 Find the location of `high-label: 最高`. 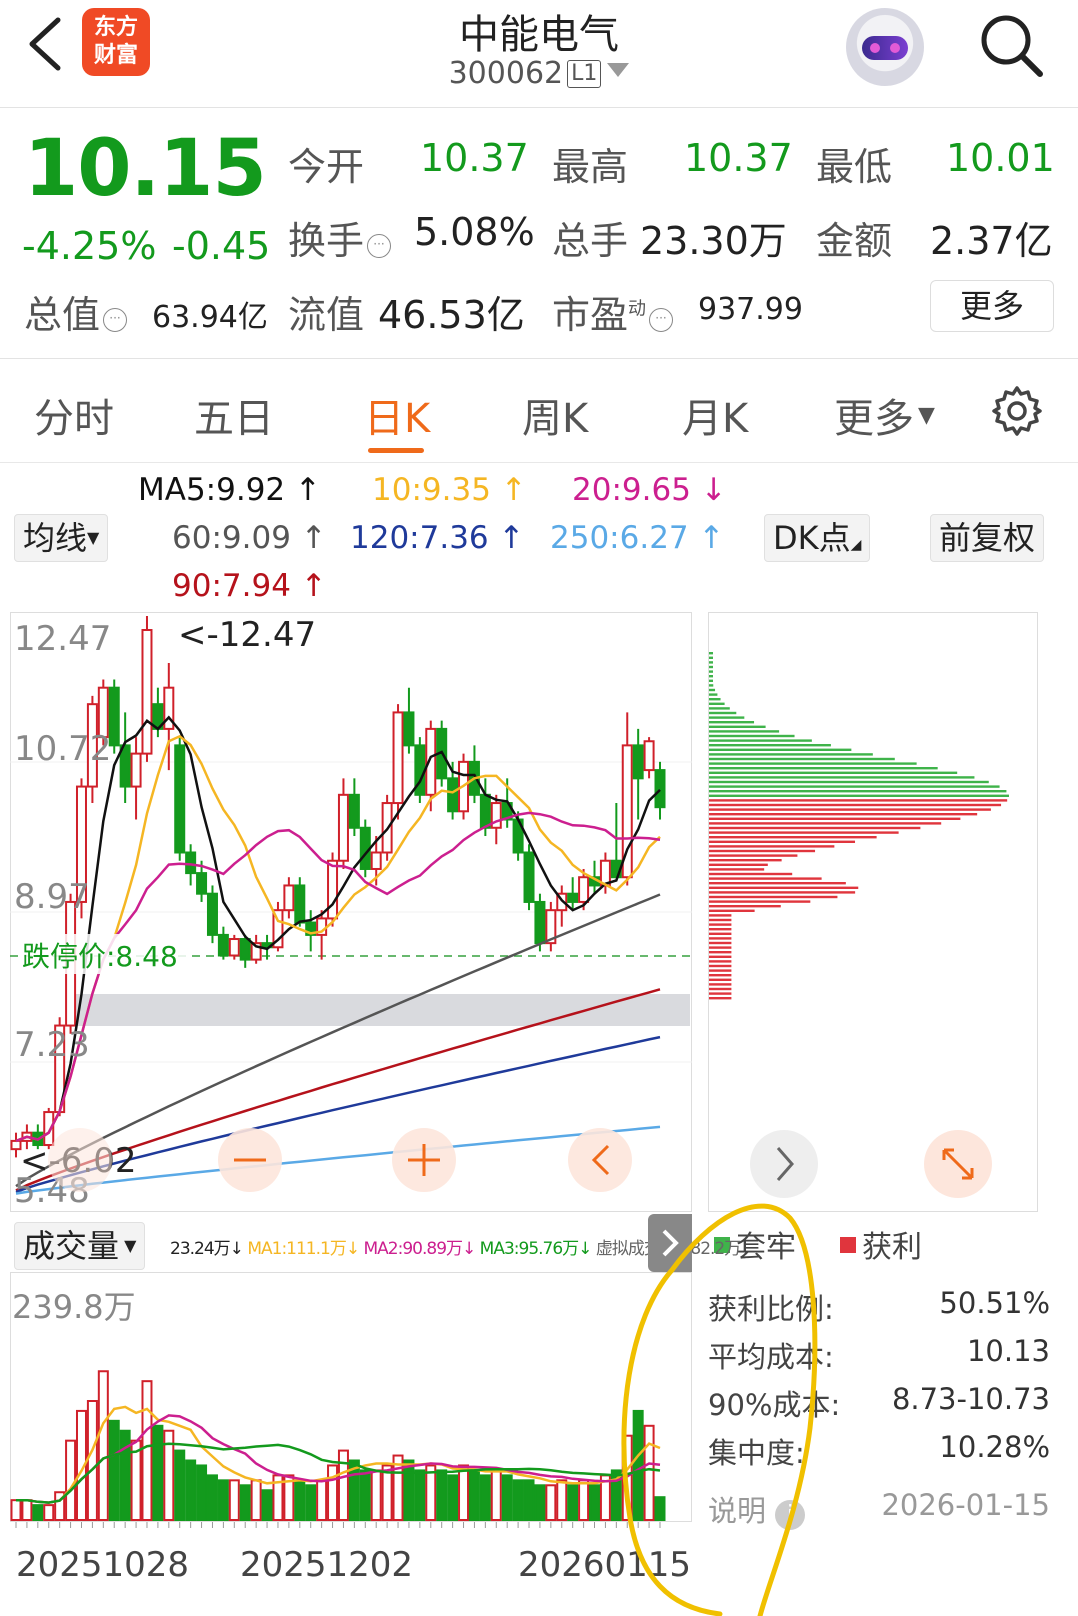

high-label: 最高 is located at coordinates (590, 167).